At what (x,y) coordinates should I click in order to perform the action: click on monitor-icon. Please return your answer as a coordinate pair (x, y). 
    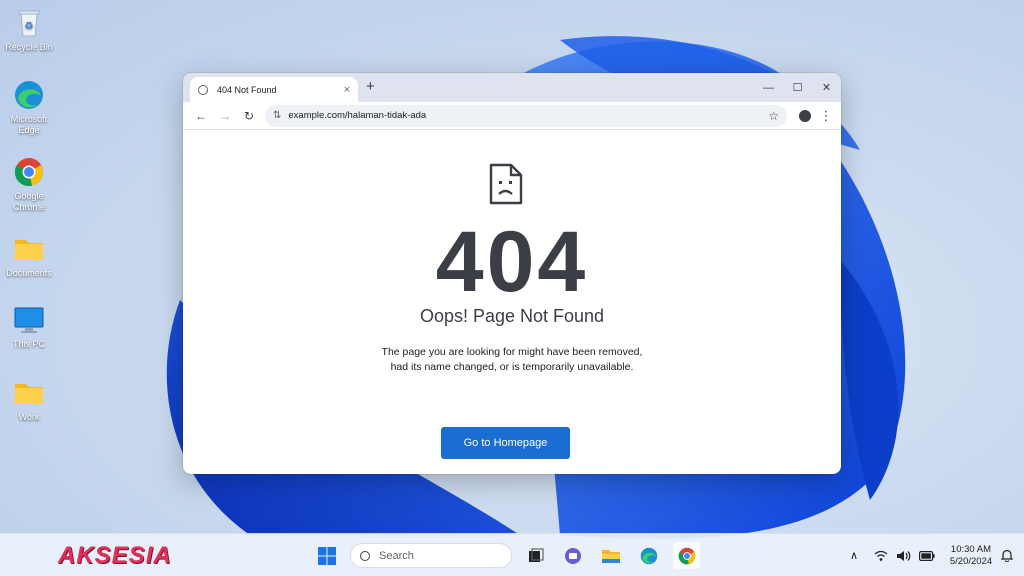
    Looking at the image, I should click on (29, 320).